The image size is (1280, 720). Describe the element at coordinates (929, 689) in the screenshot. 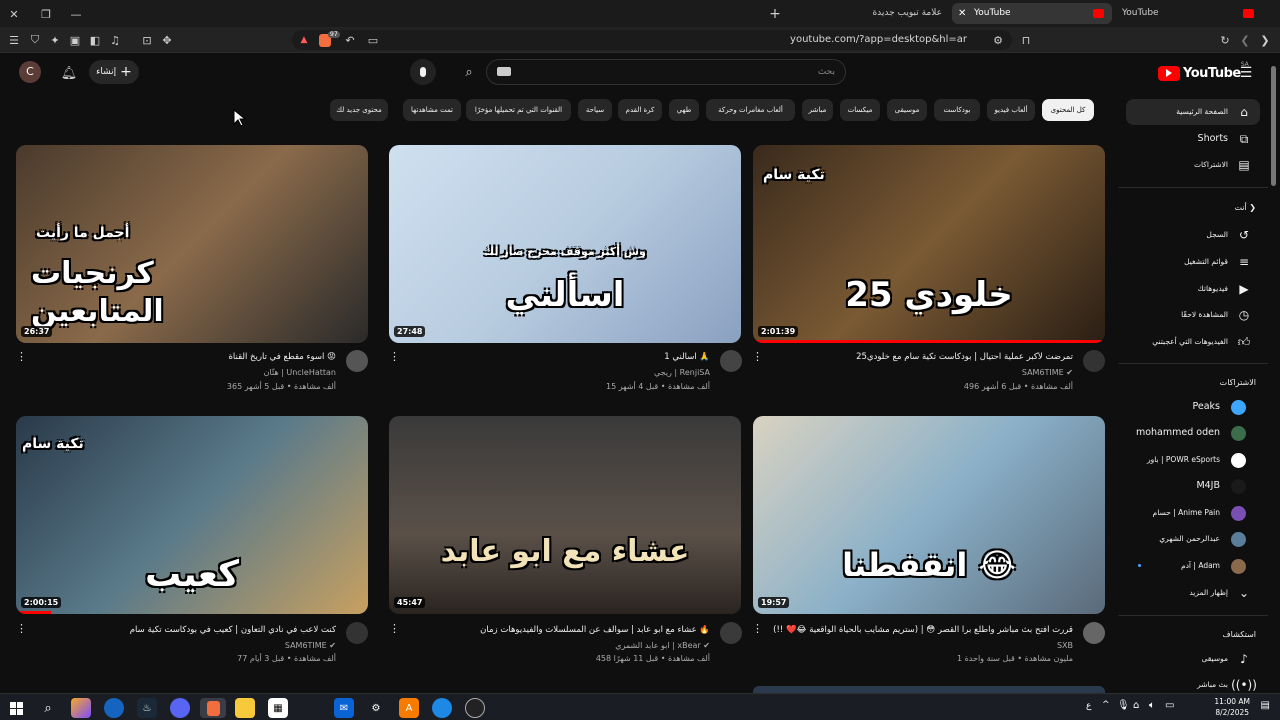

I see `video-thumbnail-partial` at that location.